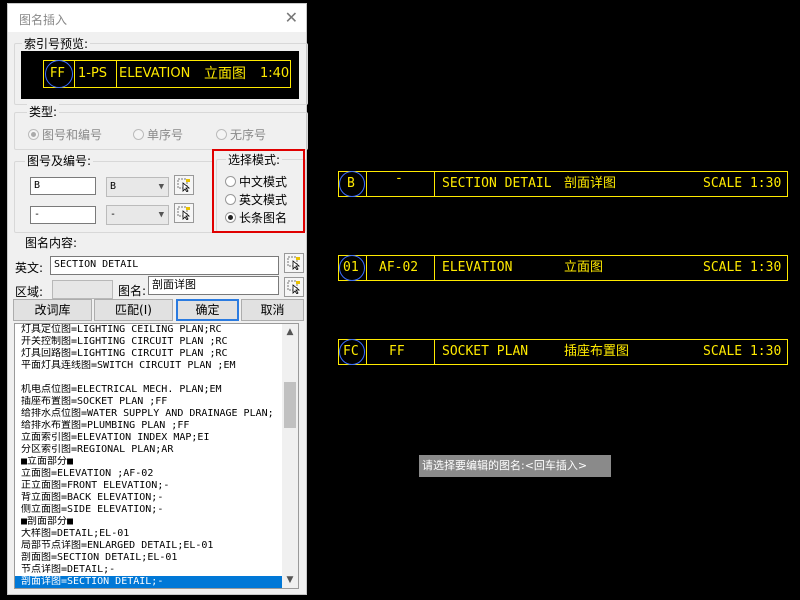 The width and height of the screenshot is (800, 600). Describe the element at coordinates (133, 310) in the screenshot. I see `match-button: 匹配(I)` at that location.